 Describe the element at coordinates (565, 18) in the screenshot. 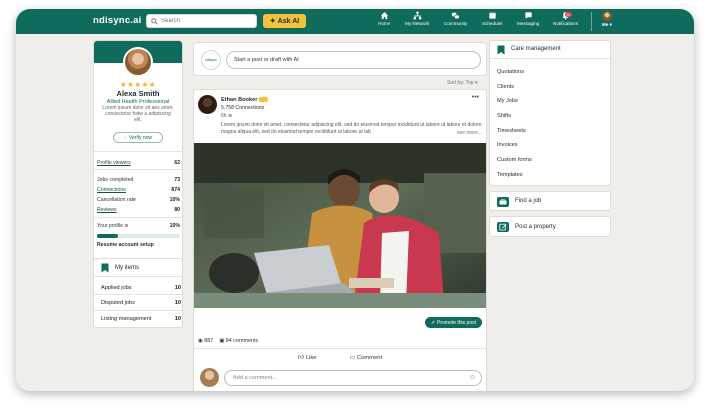

I see `nav-notifications: 20 Notifications` at that location.